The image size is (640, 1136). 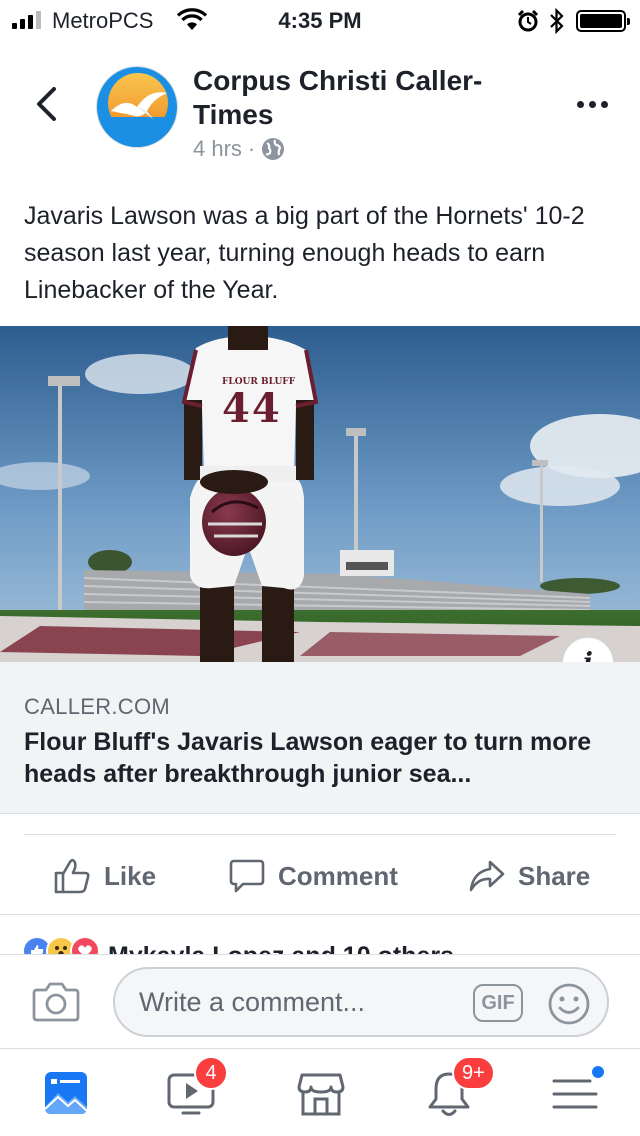 What do you see at coordinates (487, 876) in the screenshot?
I see `share-arrow-icon` at bounding box center [487, 876].